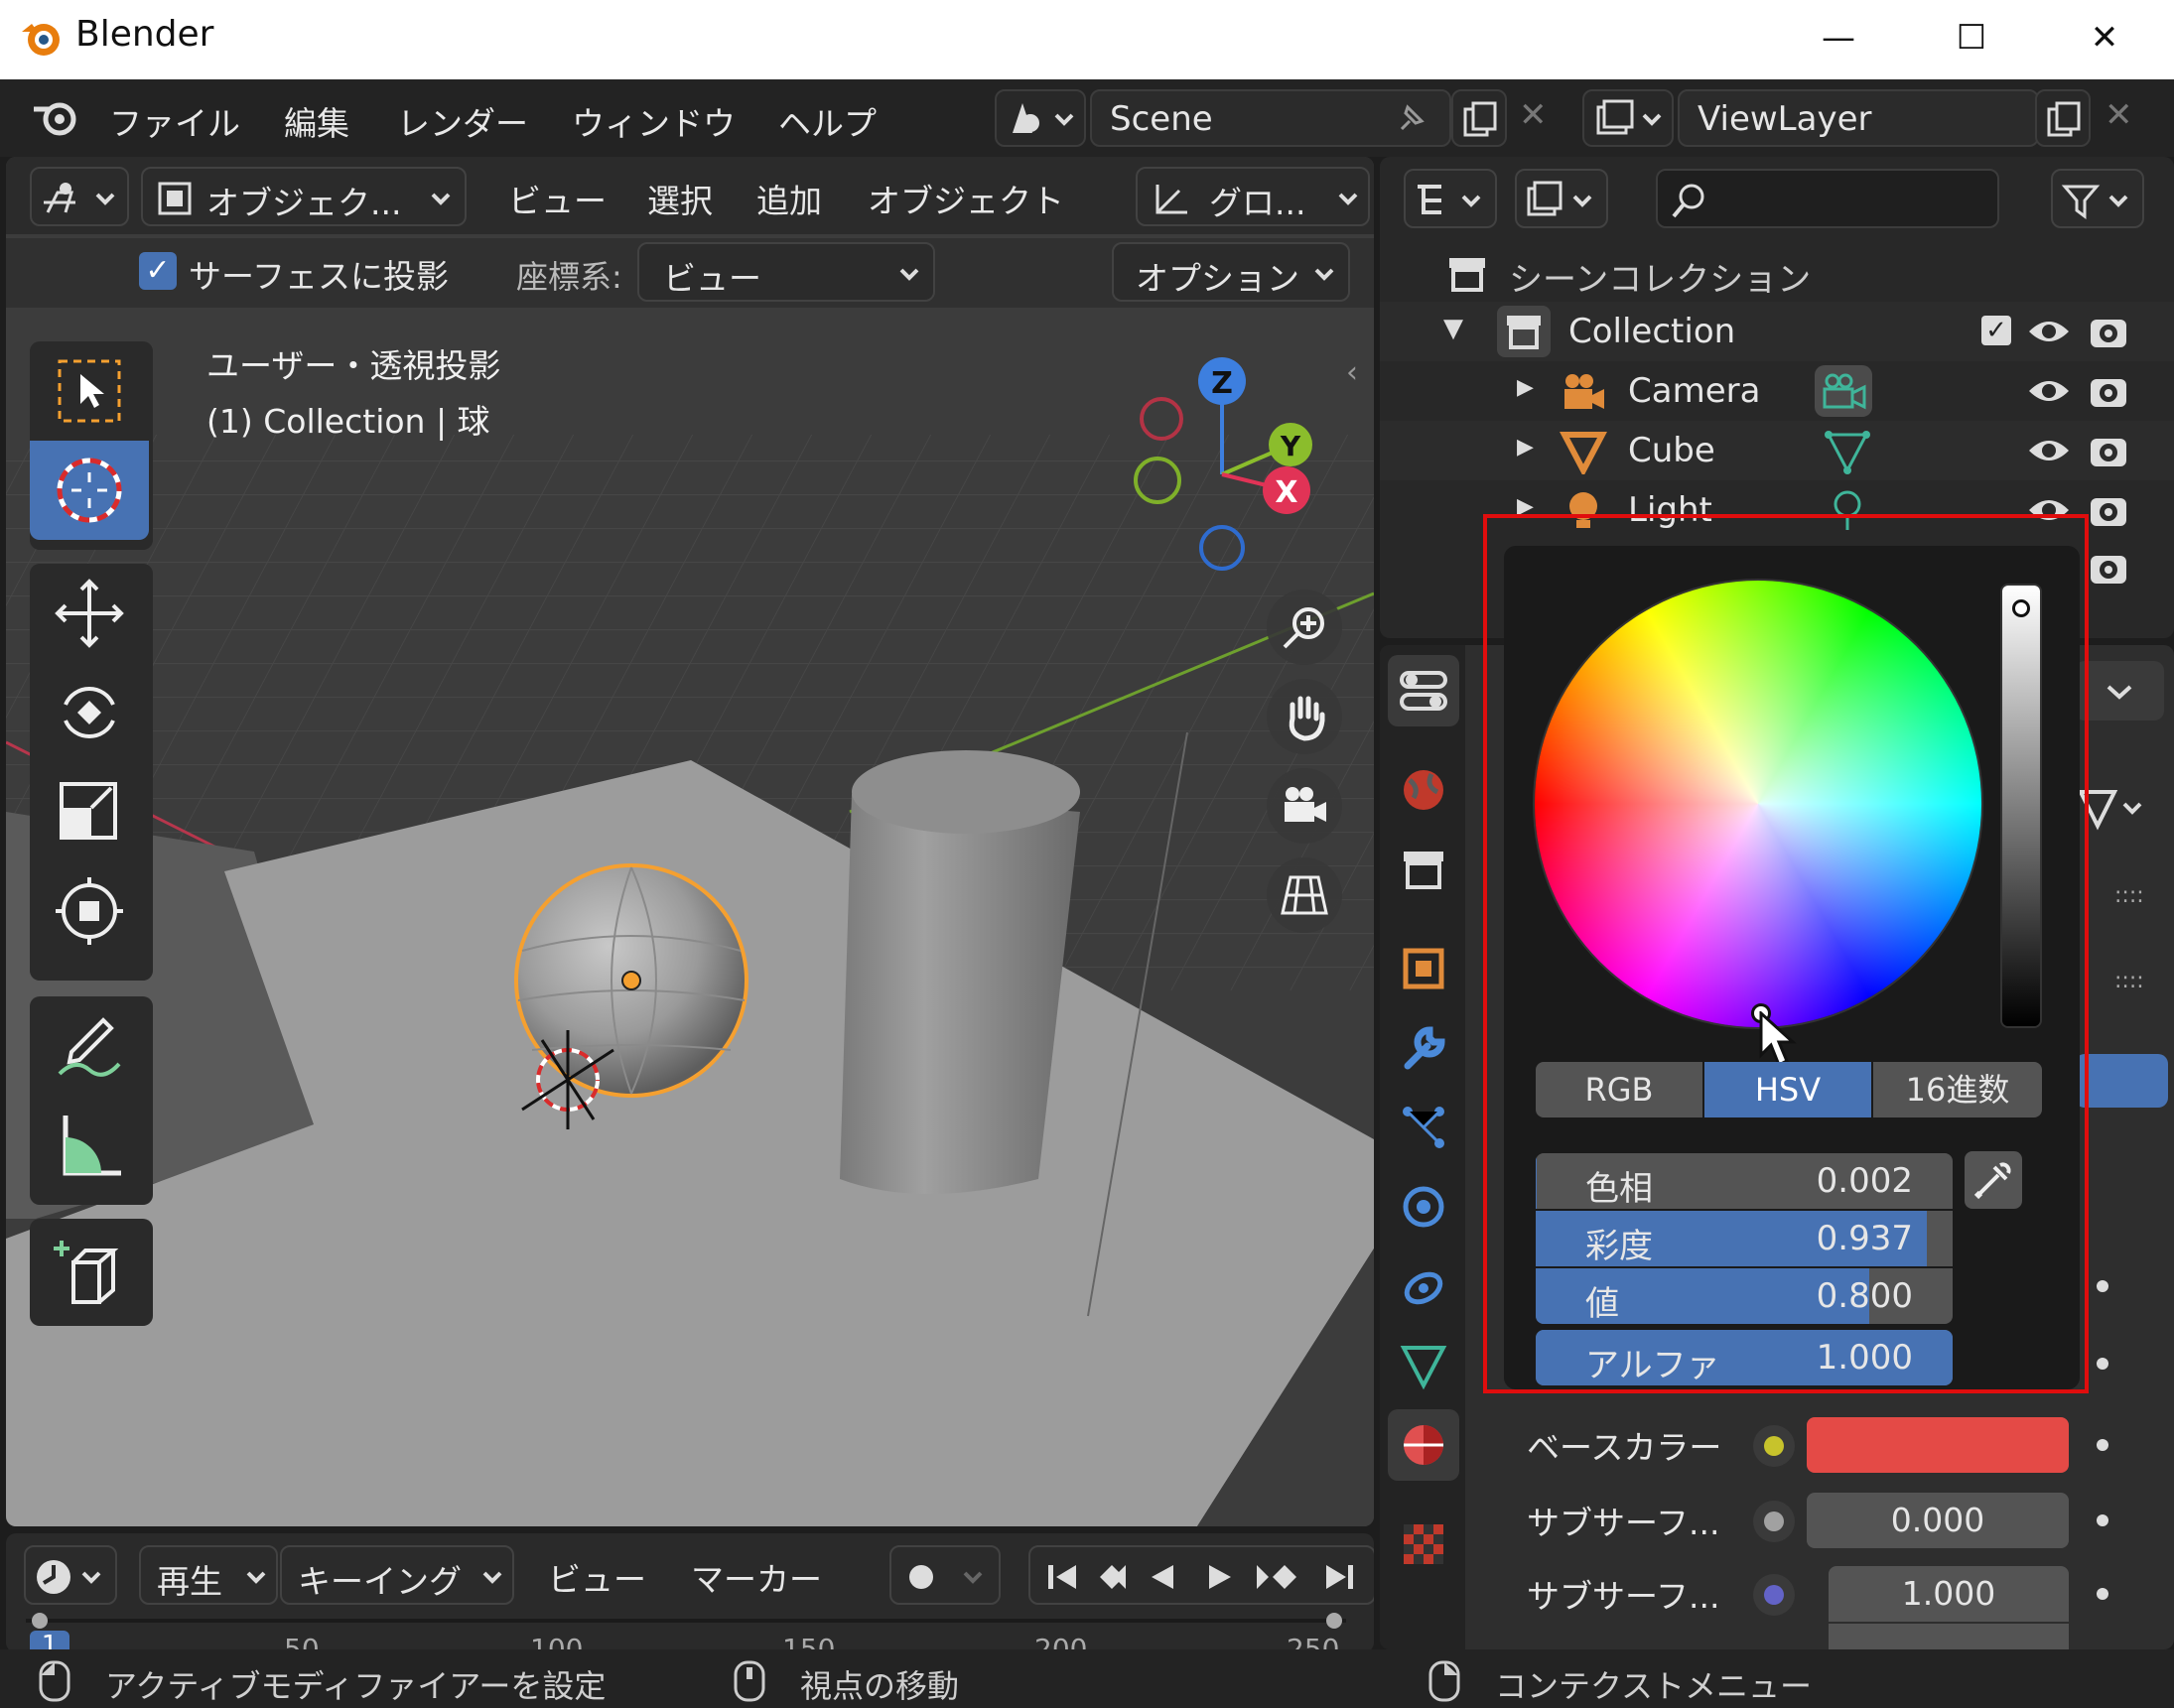 The height and width of the screenshot is (1708, 2174). I want to click on pin-icon, so click(1409, 119).